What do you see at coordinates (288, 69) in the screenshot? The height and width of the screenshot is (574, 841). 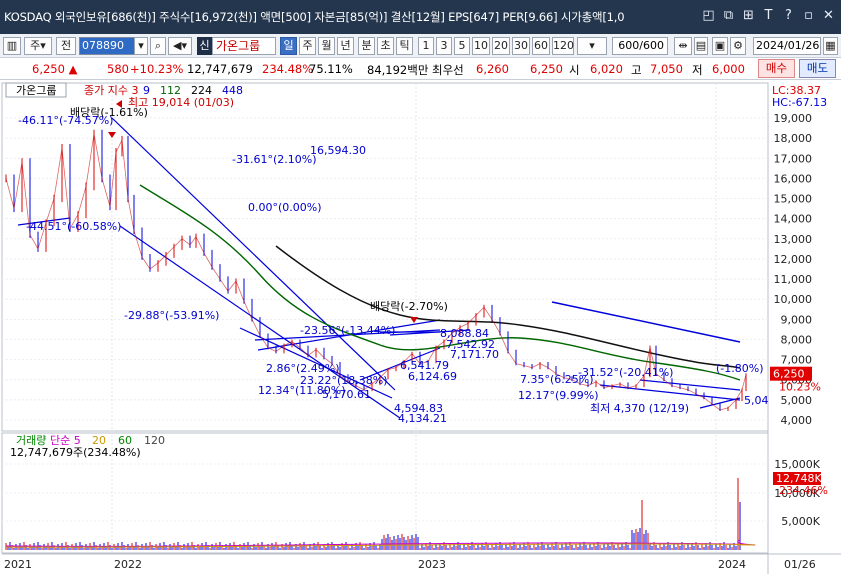 I see `volume-ratio: 234.48%` at bounding box center [288, 69].